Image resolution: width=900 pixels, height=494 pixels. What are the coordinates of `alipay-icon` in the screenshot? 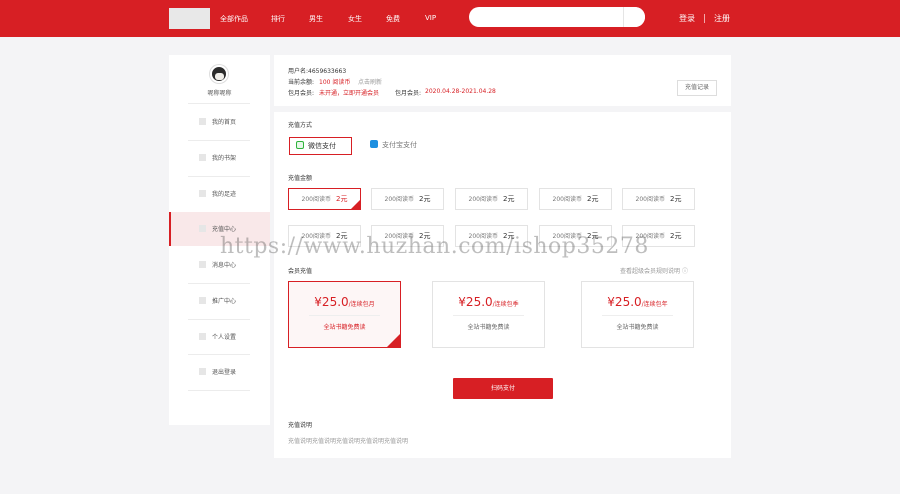 It's located at (374, 144).